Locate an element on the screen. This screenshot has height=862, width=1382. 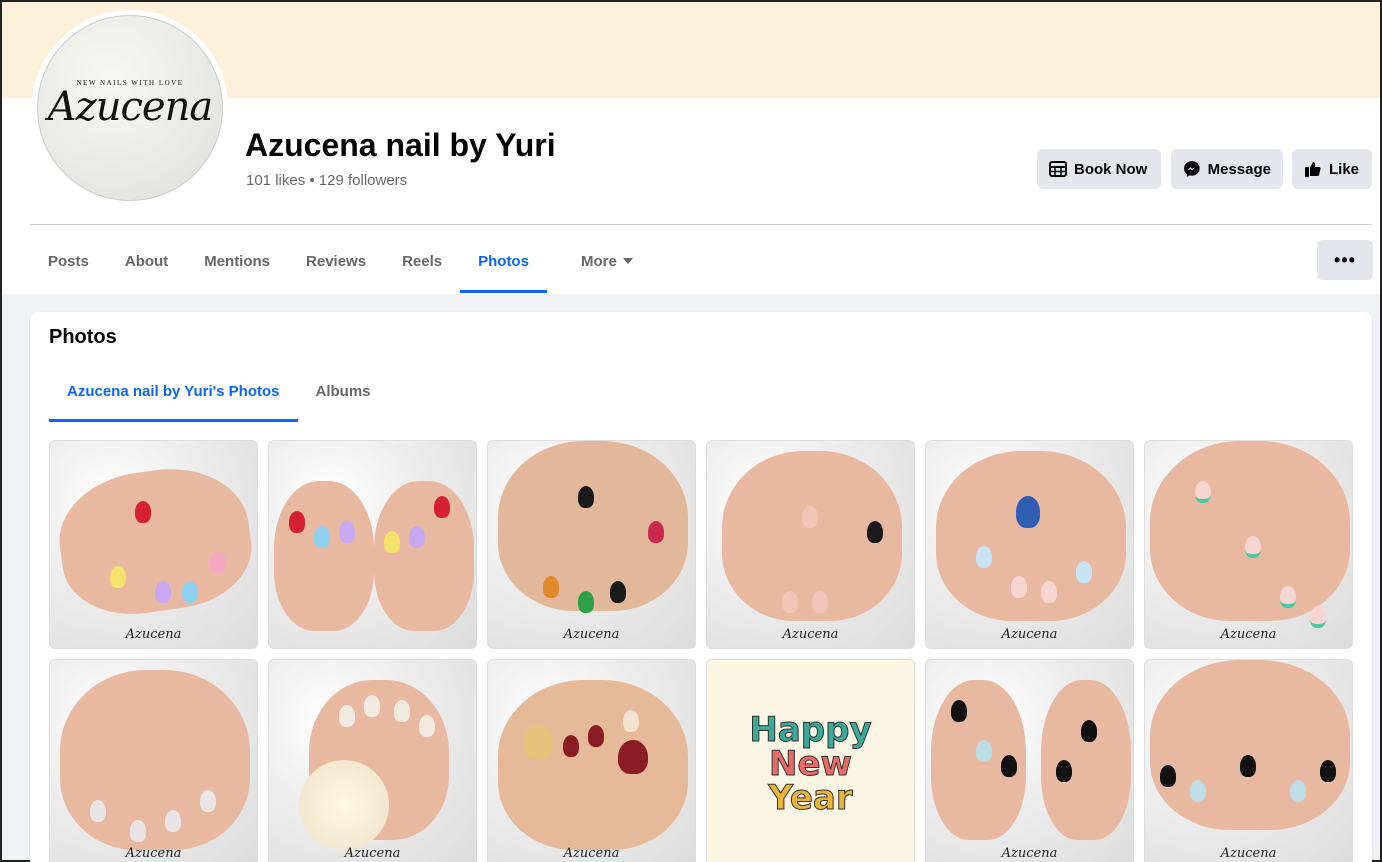
header-divider is located at coordinates (701, 224).